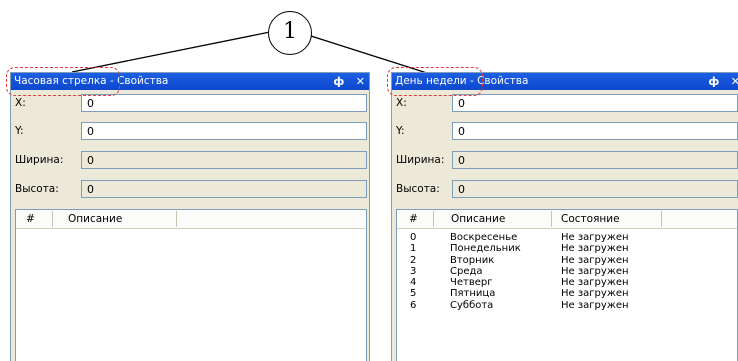 This screenshot has height=361, width=738. I want to click on list-cell-num: 0, so click(413, 237).